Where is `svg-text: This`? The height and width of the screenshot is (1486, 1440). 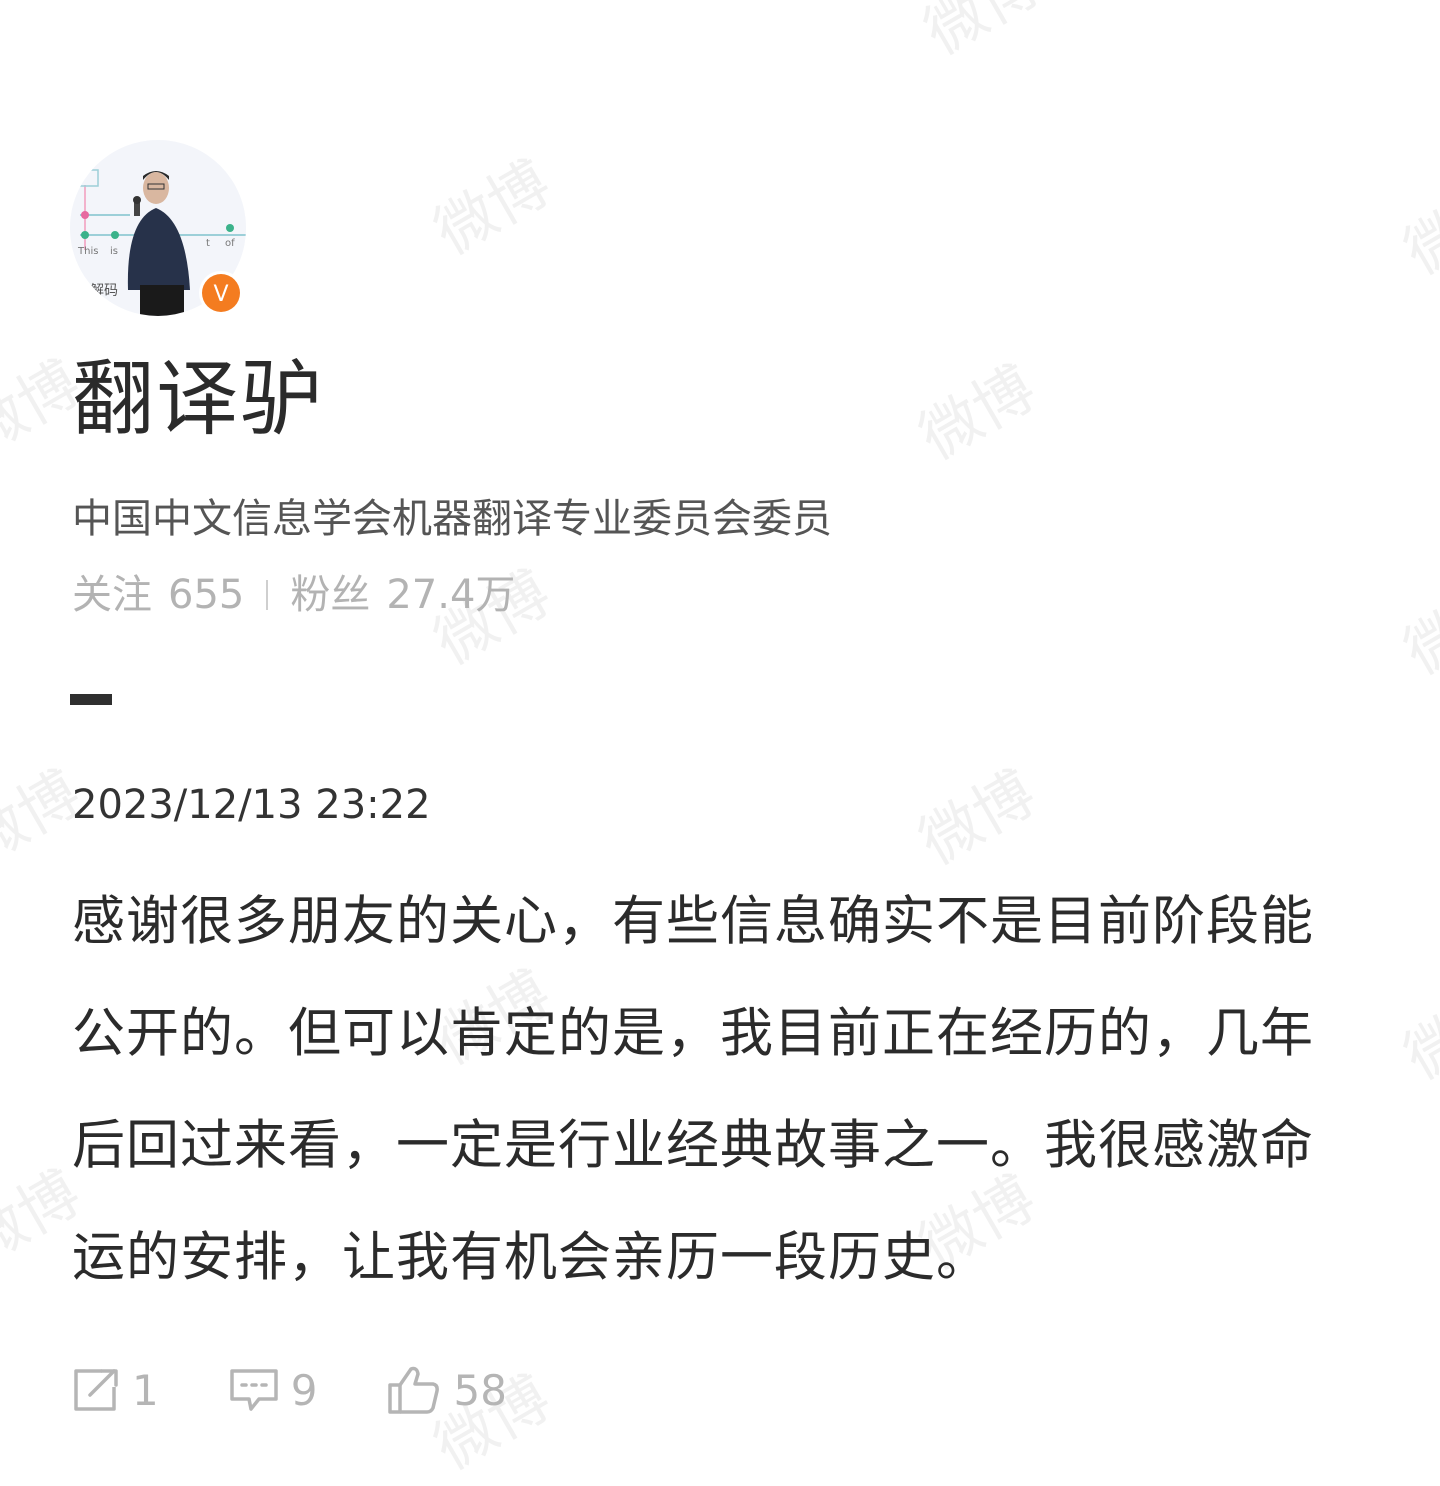 svg-text: This is located at coordinates (87, 251).